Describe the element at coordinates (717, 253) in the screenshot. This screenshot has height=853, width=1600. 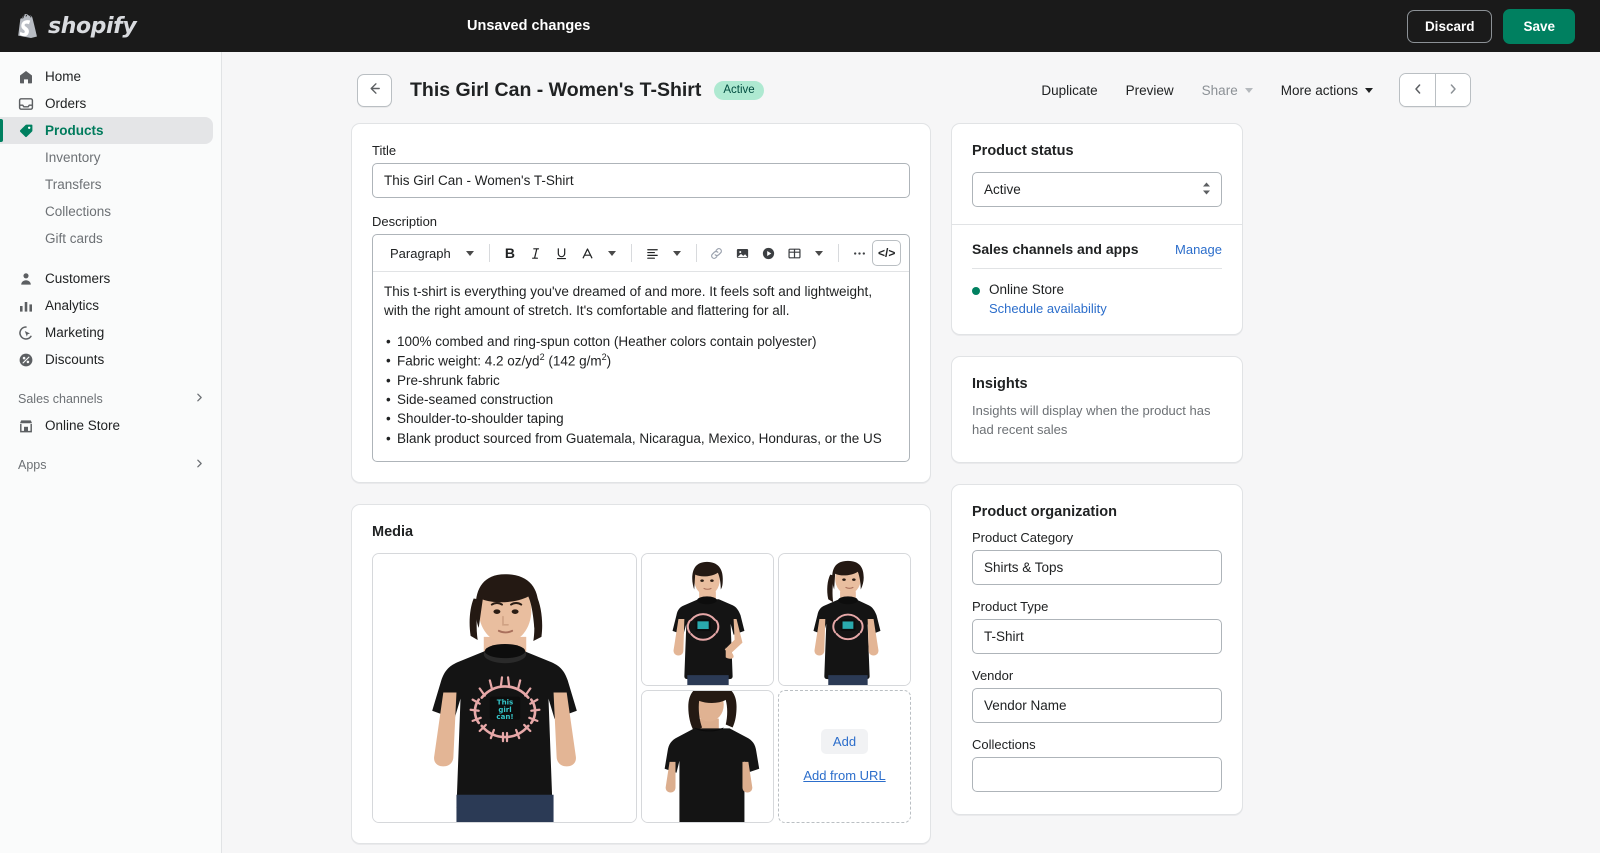
I see `link-button` at that location.